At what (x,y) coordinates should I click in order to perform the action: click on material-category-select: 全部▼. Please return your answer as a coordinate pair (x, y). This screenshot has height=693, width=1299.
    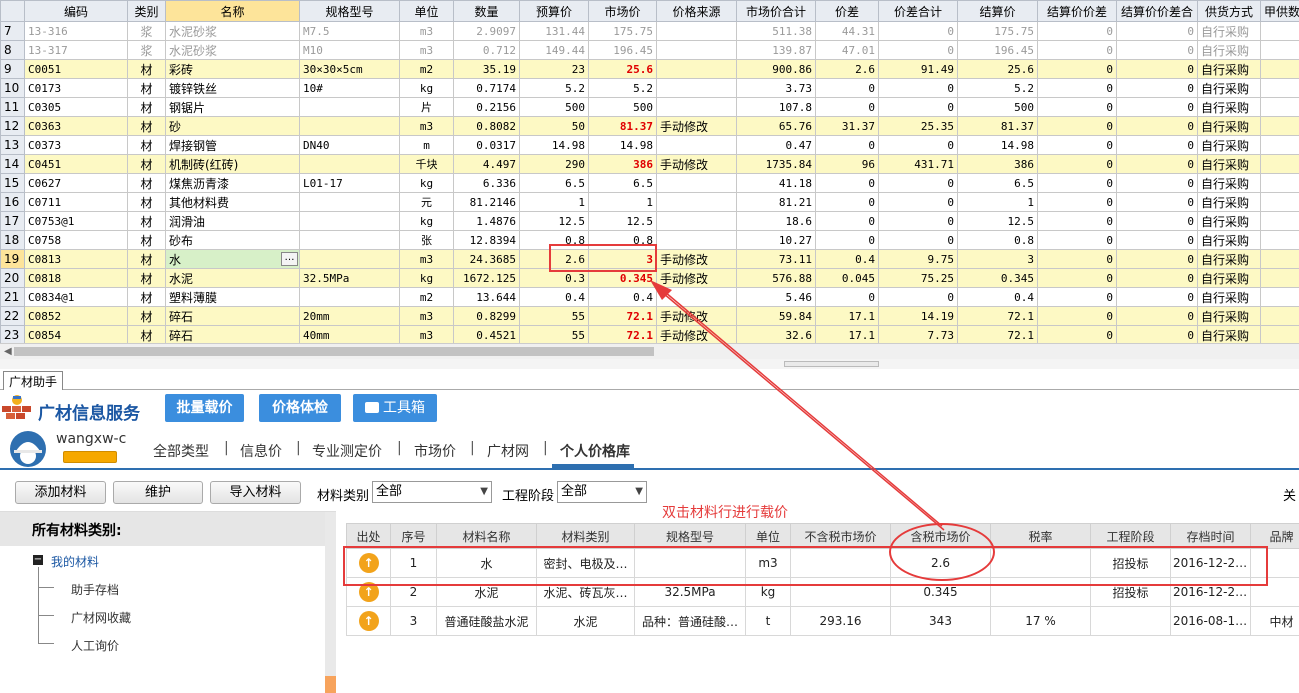
    Looking at the image, I should click on (432, 492).